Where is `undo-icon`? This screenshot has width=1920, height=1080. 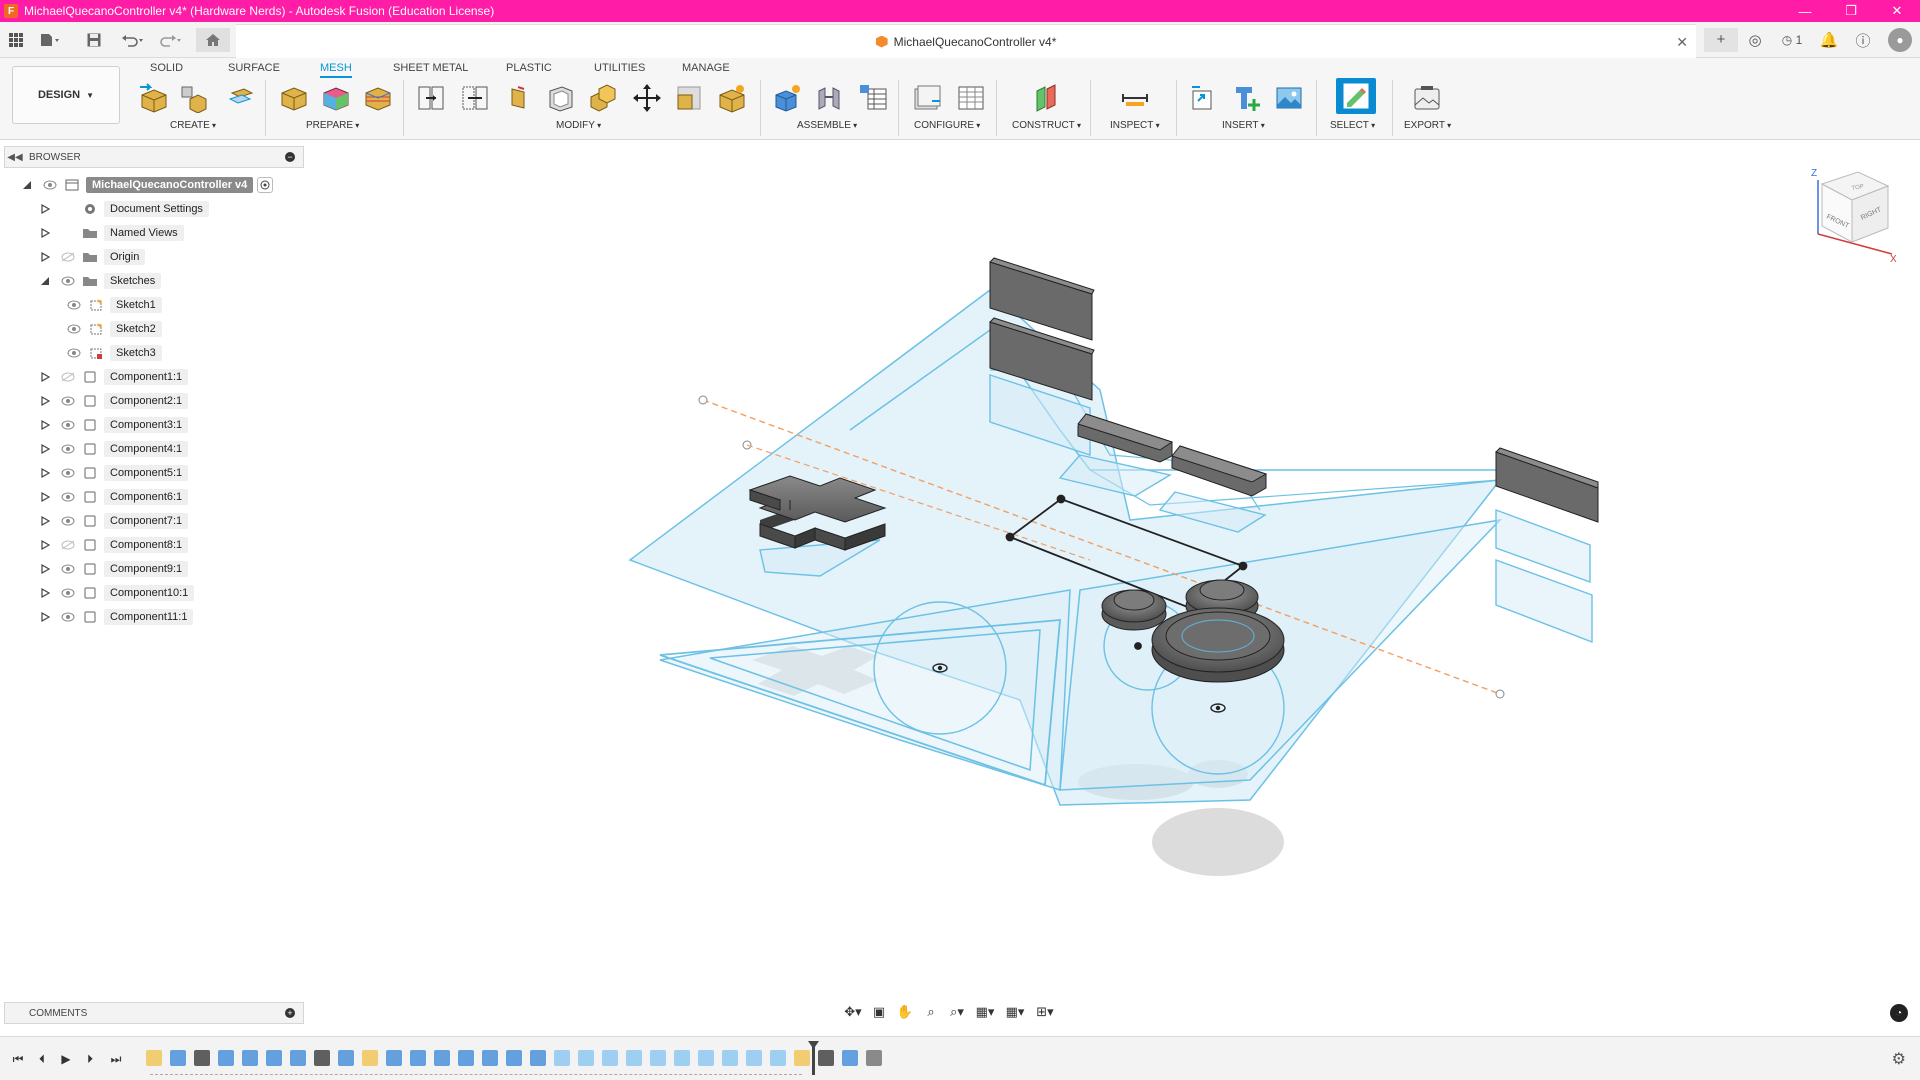 undo-icon is located at coordinates (133, 40).